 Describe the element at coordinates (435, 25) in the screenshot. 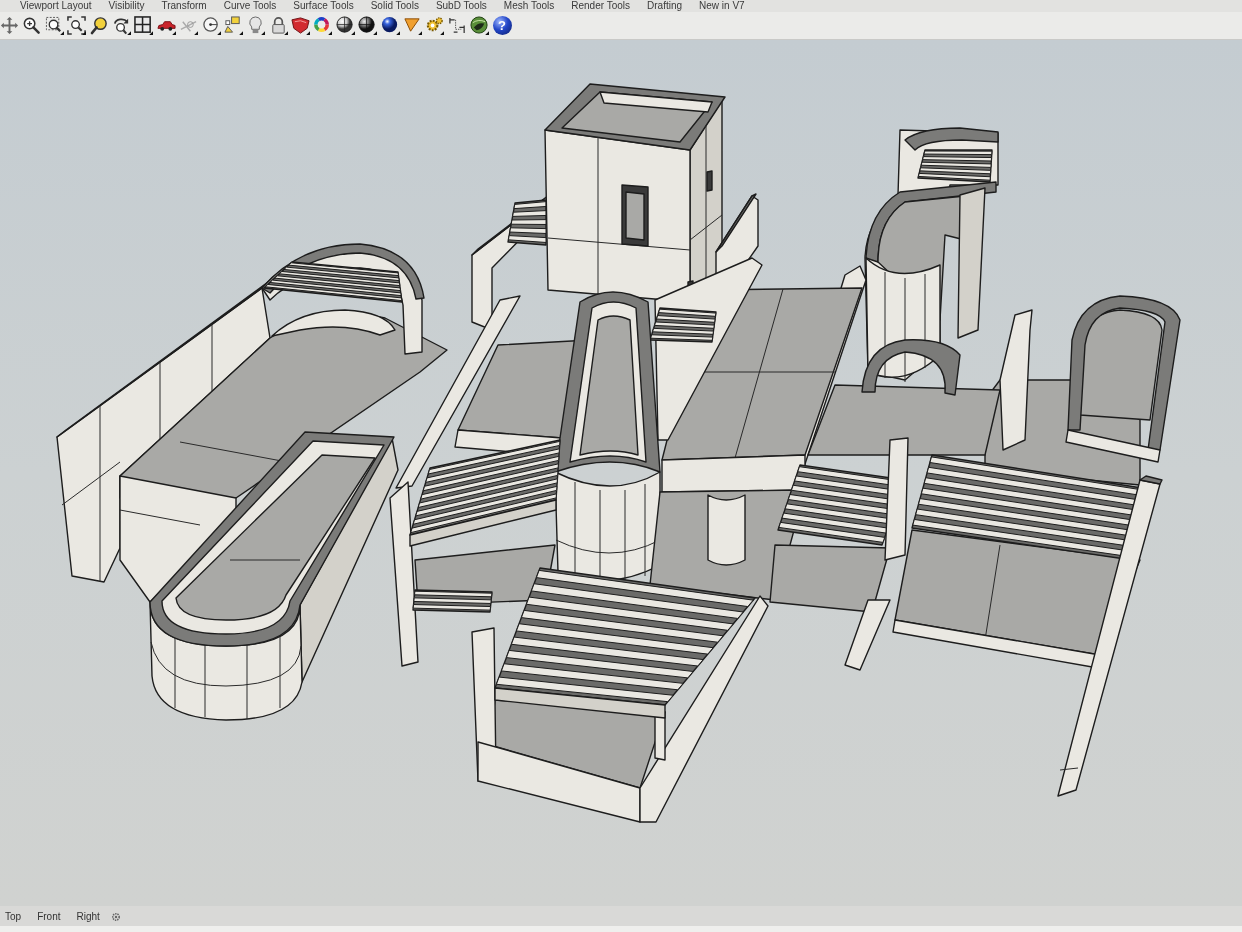

I see `gears-icon` at that location.